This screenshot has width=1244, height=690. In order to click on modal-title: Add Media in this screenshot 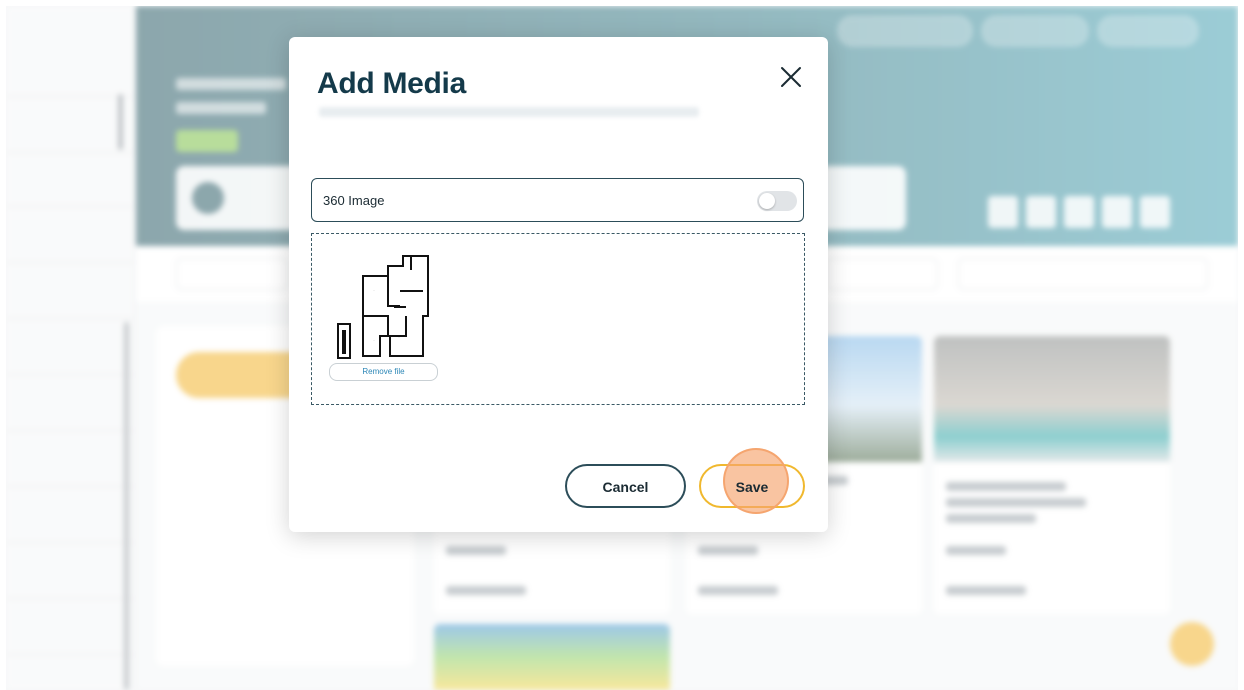, I will do `click(391, 83)`.